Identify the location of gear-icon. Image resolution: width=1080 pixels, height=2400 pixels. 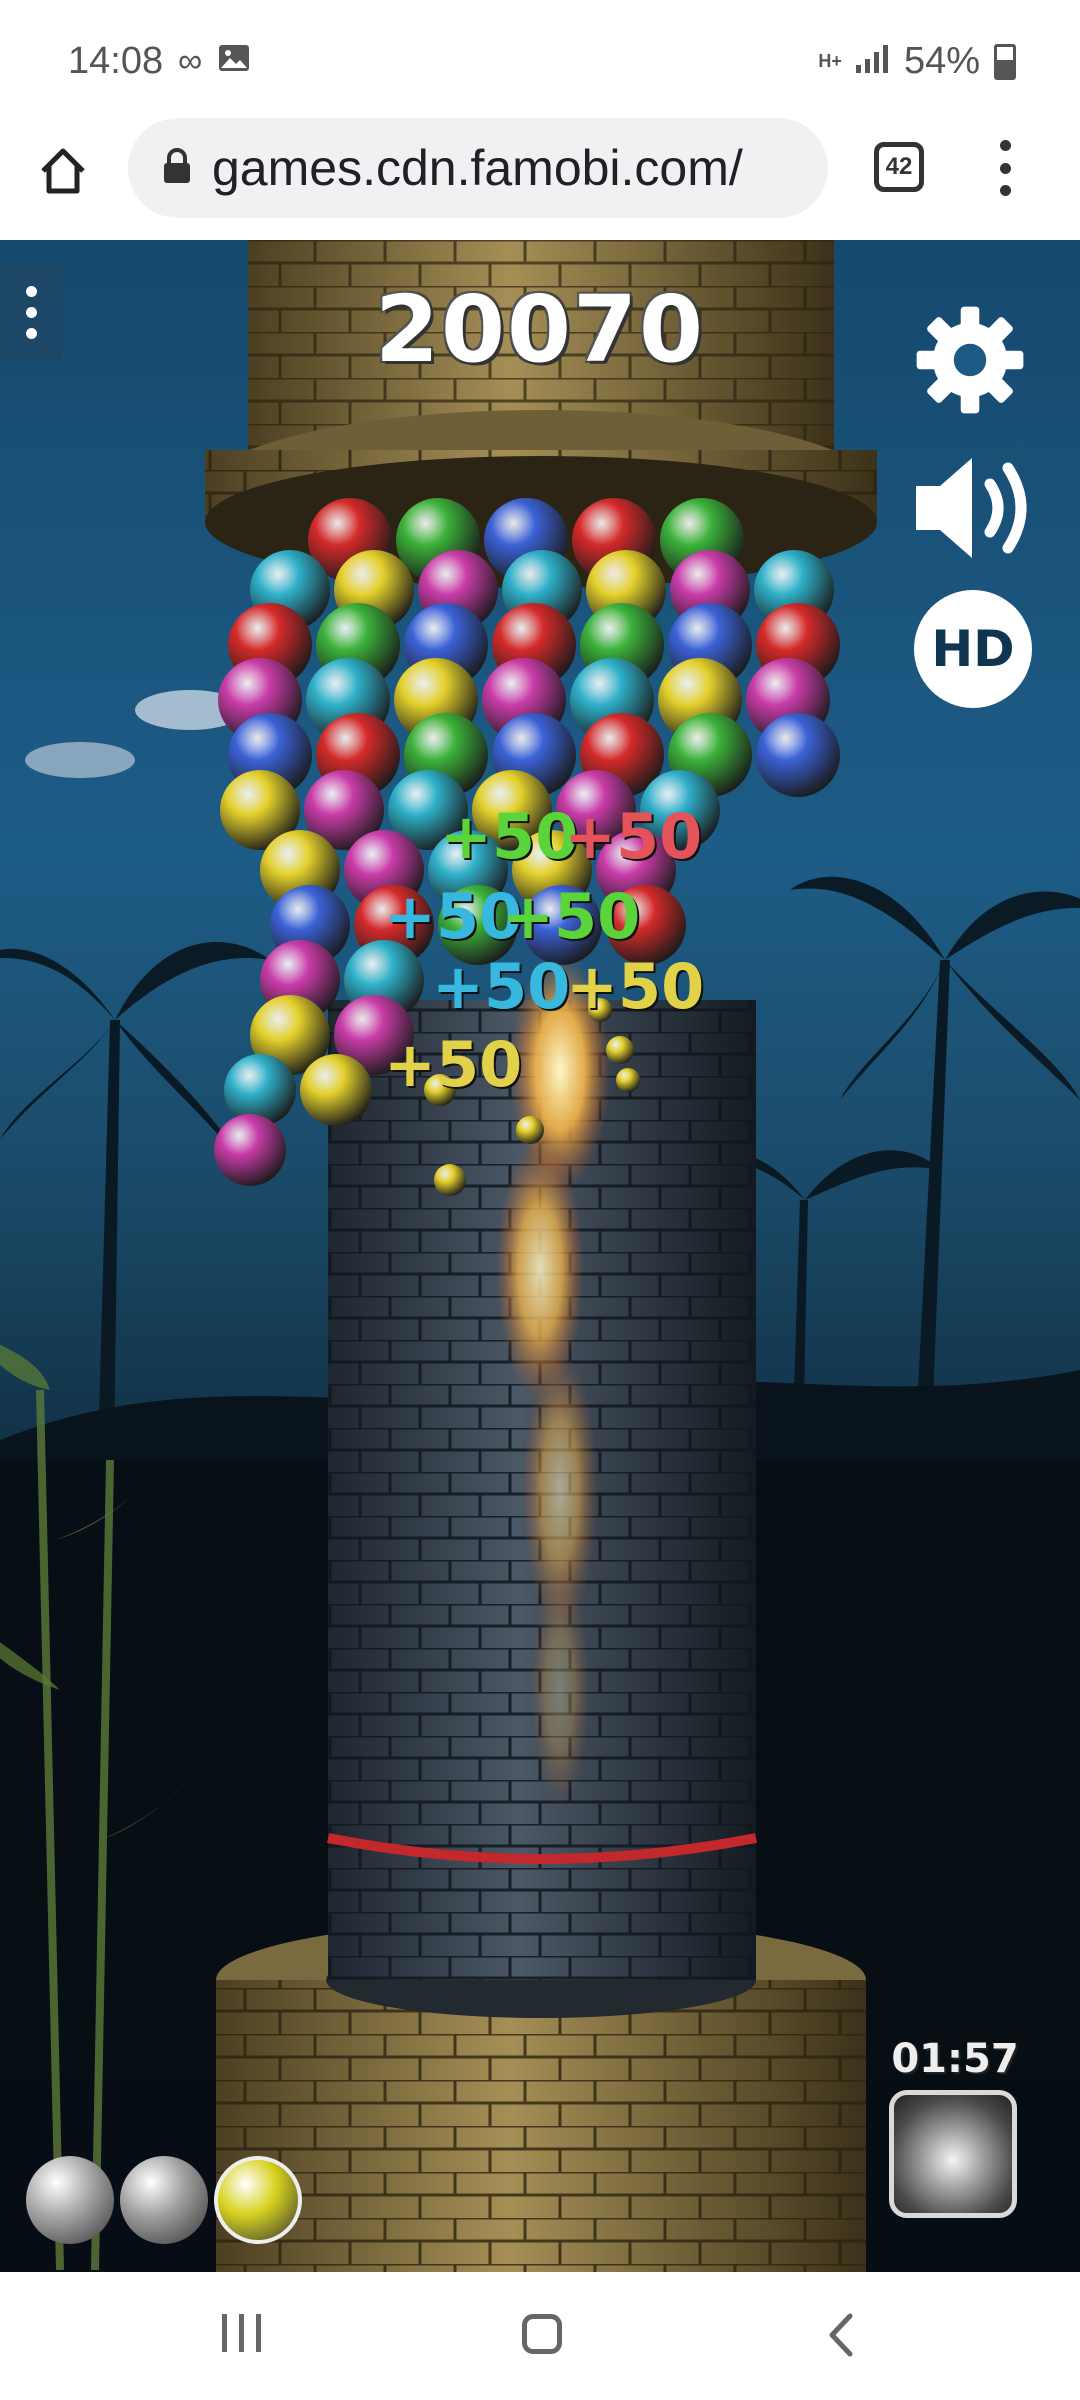
(970, 360).